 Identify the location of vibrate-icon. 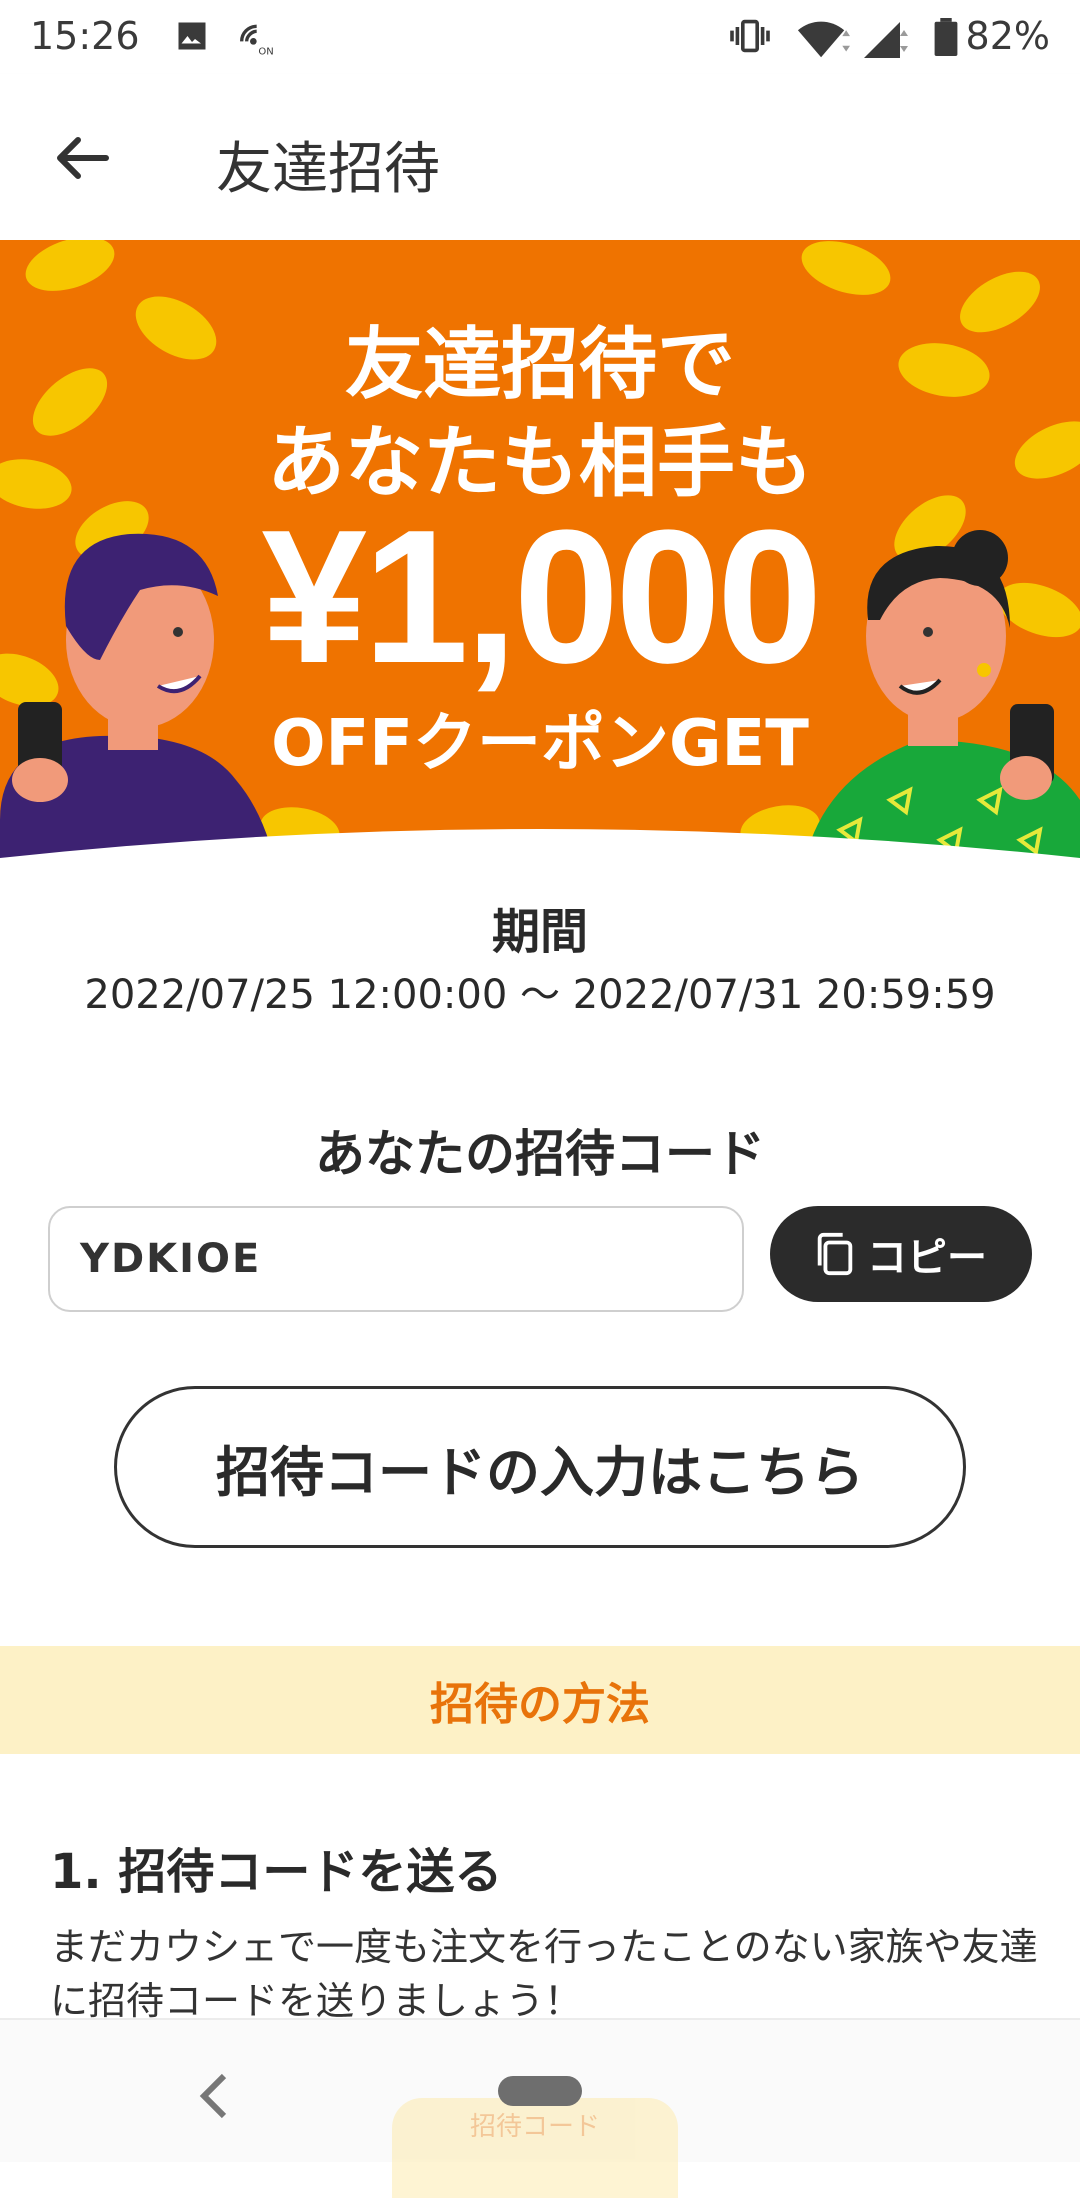
(750, 36).